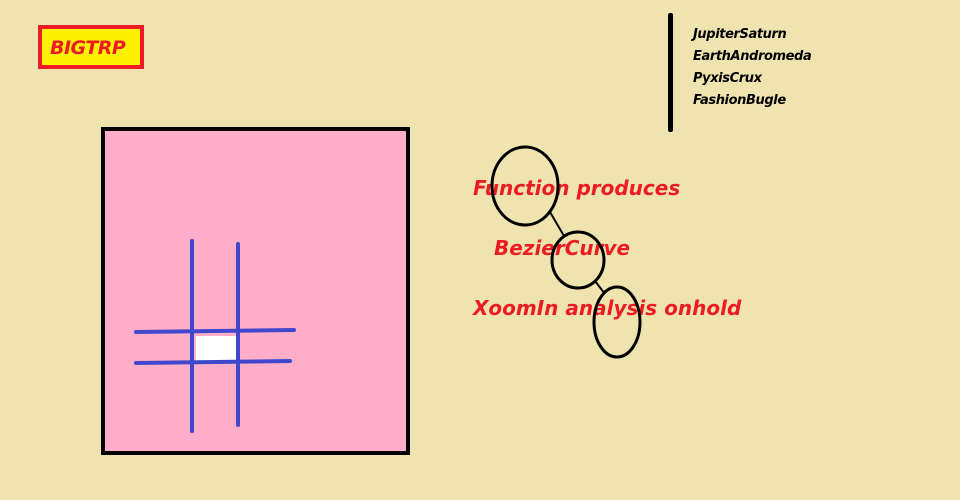  What do you see at coordinates (562, 248) in the screenshot?
I see `annotation-label: BezierCurve` at bounding box center [562, 248].